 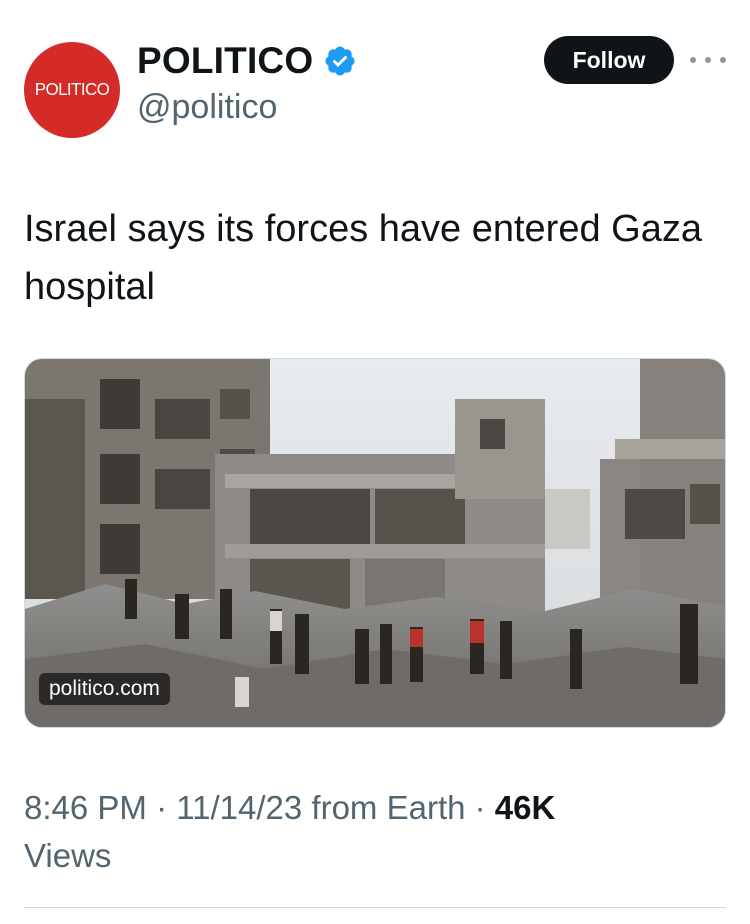 I want to click on views-label: Views, so click(x=68, y=855).